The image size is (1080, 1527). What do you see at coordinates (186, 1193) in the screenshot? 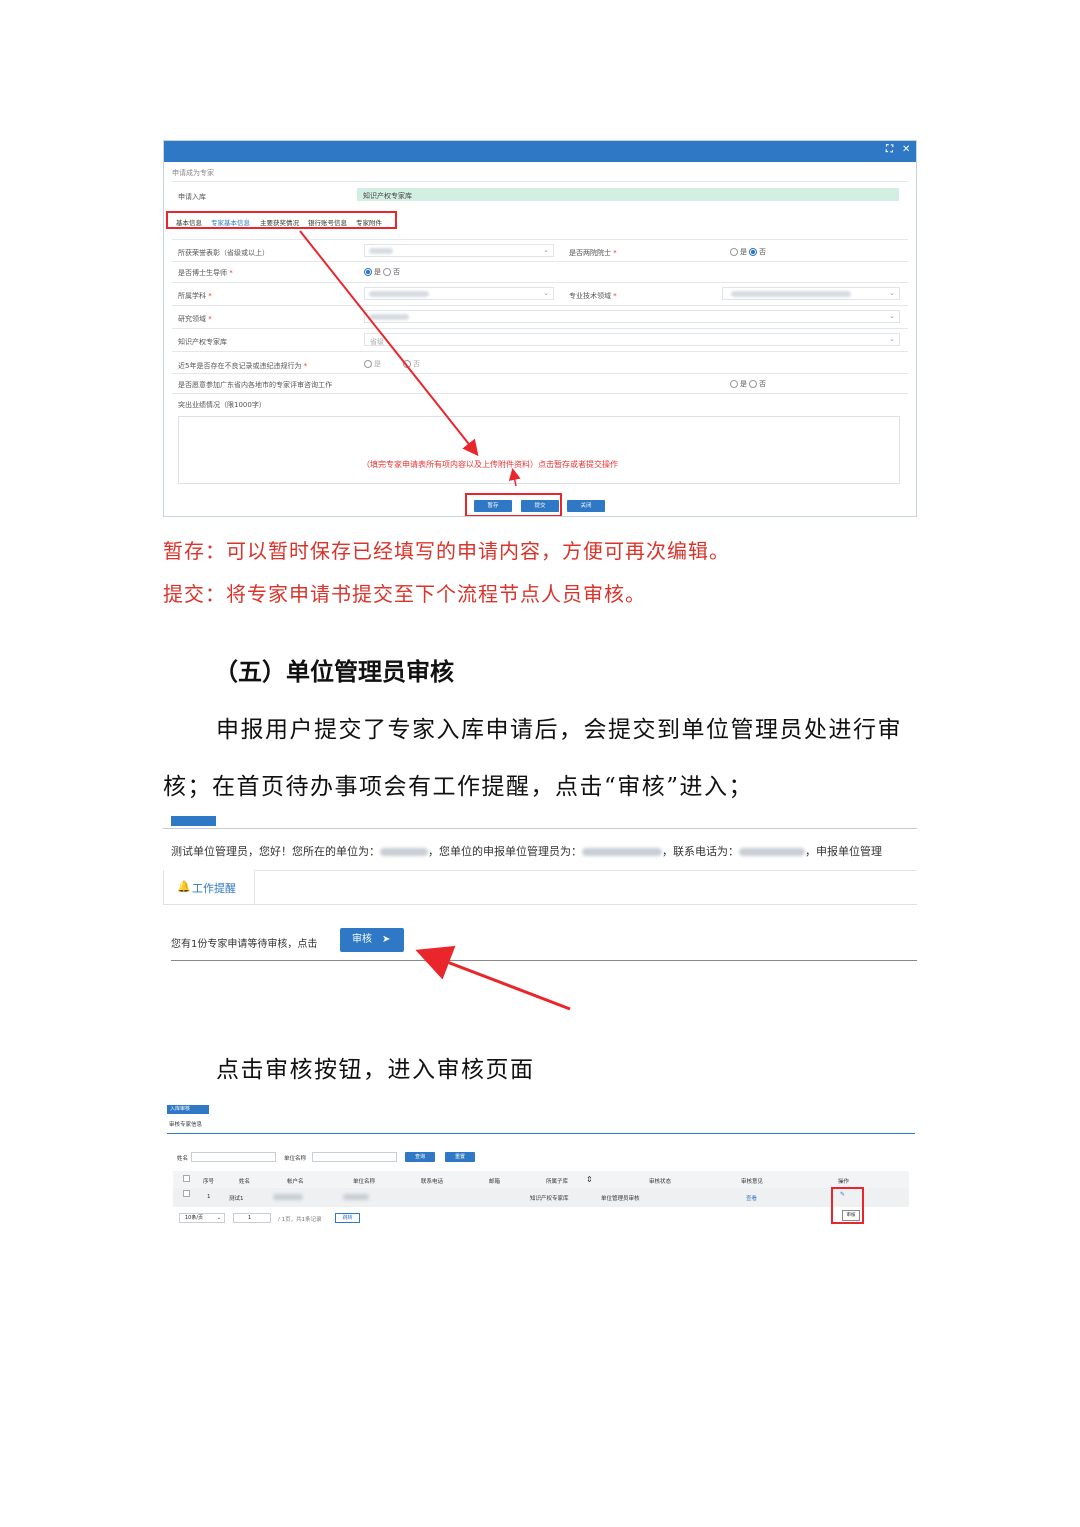
I see `row-checkbox` at bounding box center [186, 1193].